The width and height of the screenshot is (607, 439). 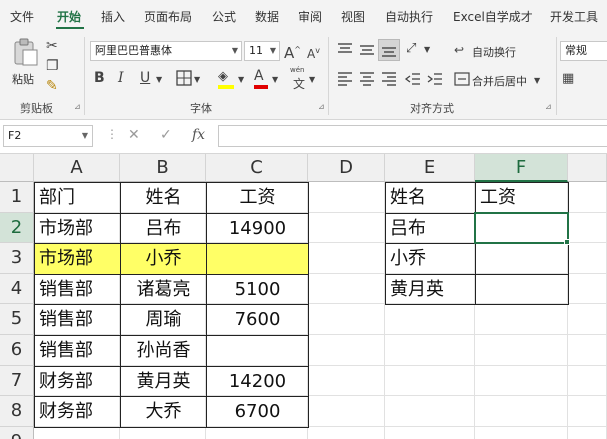 I want to click on table-cell: 5100, so click(x=257, y=289).